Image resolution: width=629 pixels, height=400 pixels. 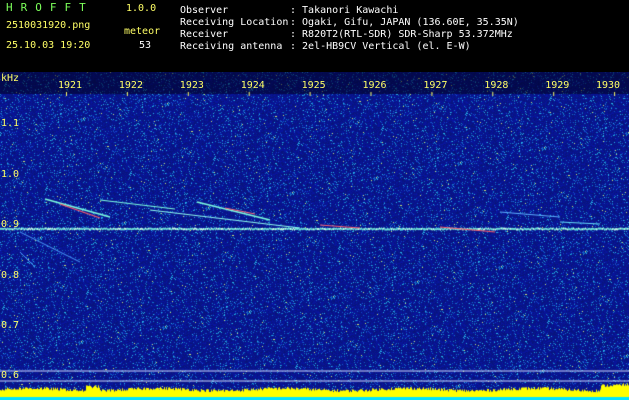 What do you see at coordinates (48, 45) in the screenshot?
I see `file-datetime: 25.10.03 19:20` at bounding box center [48, 45].